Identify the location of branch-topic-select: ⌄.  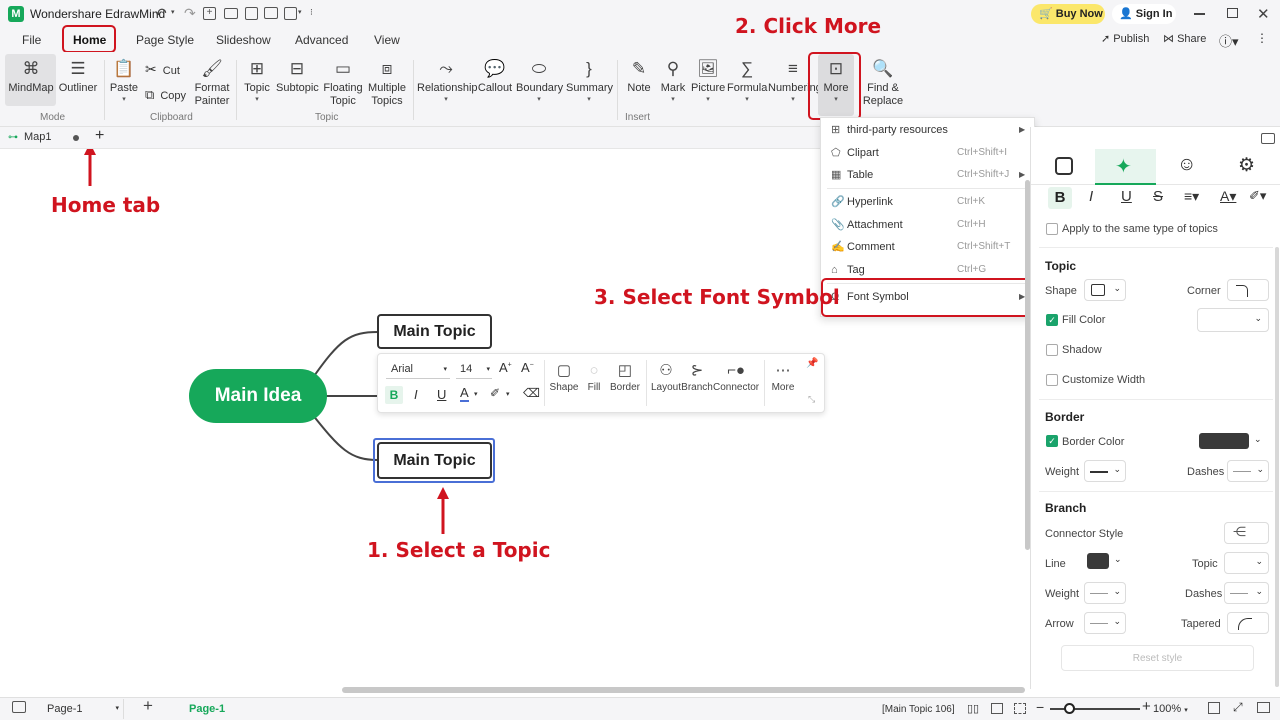
(1246, 563).